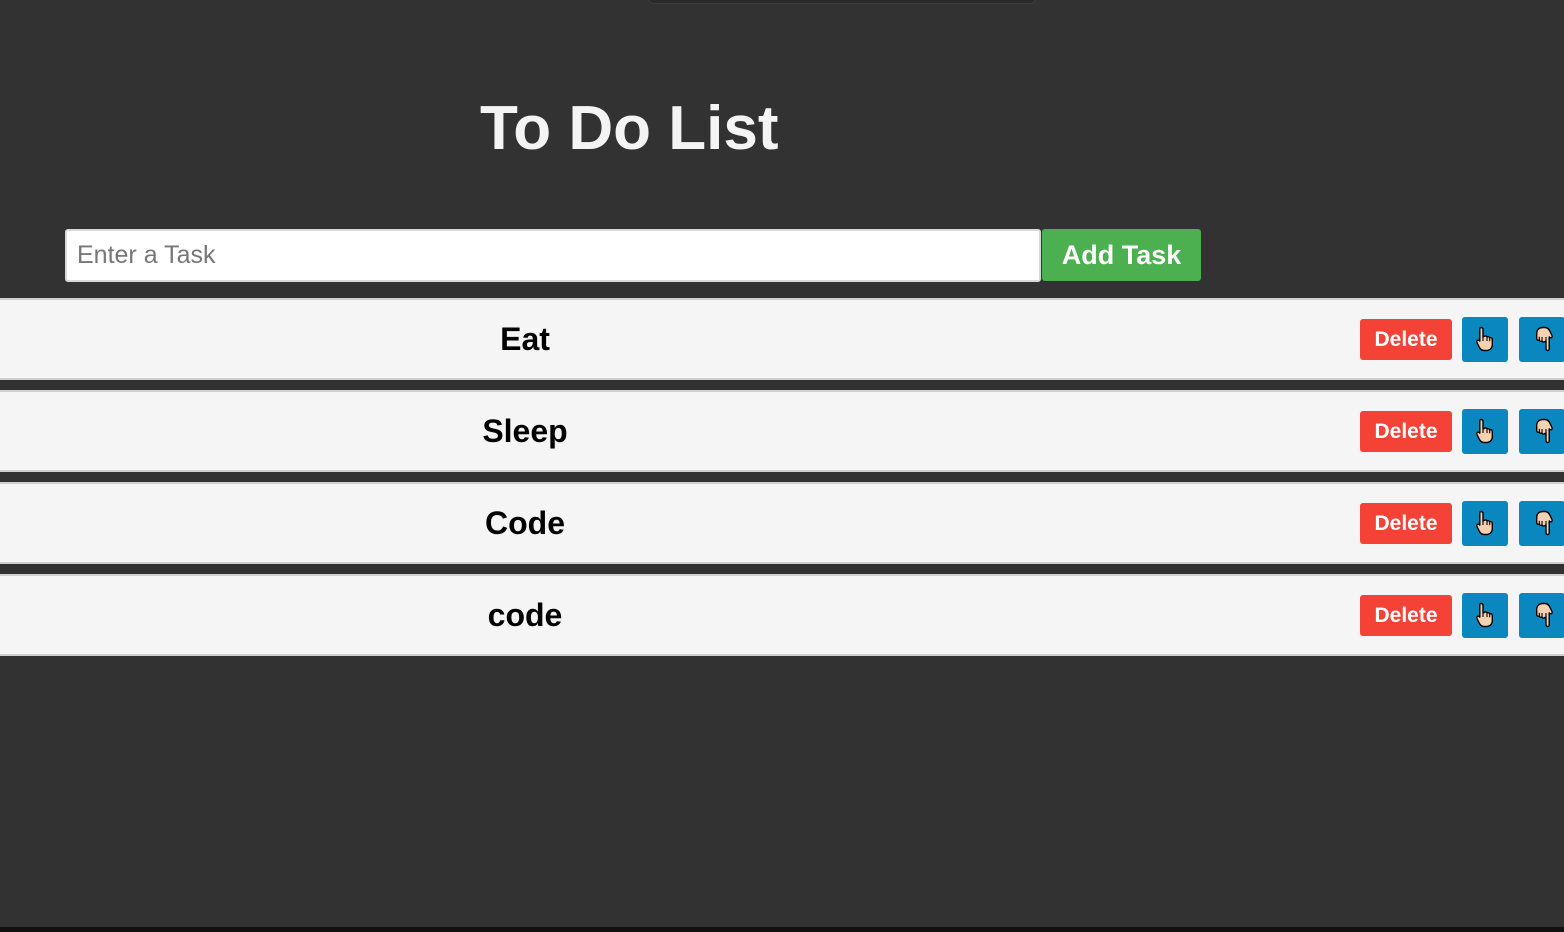 Image resolution: width=1564 pixels, height=932 pixels. What do you see at coordinates (782, 523) in the screenshot?
I see `task-row: Code Delete` at bounding box center [782, 523].